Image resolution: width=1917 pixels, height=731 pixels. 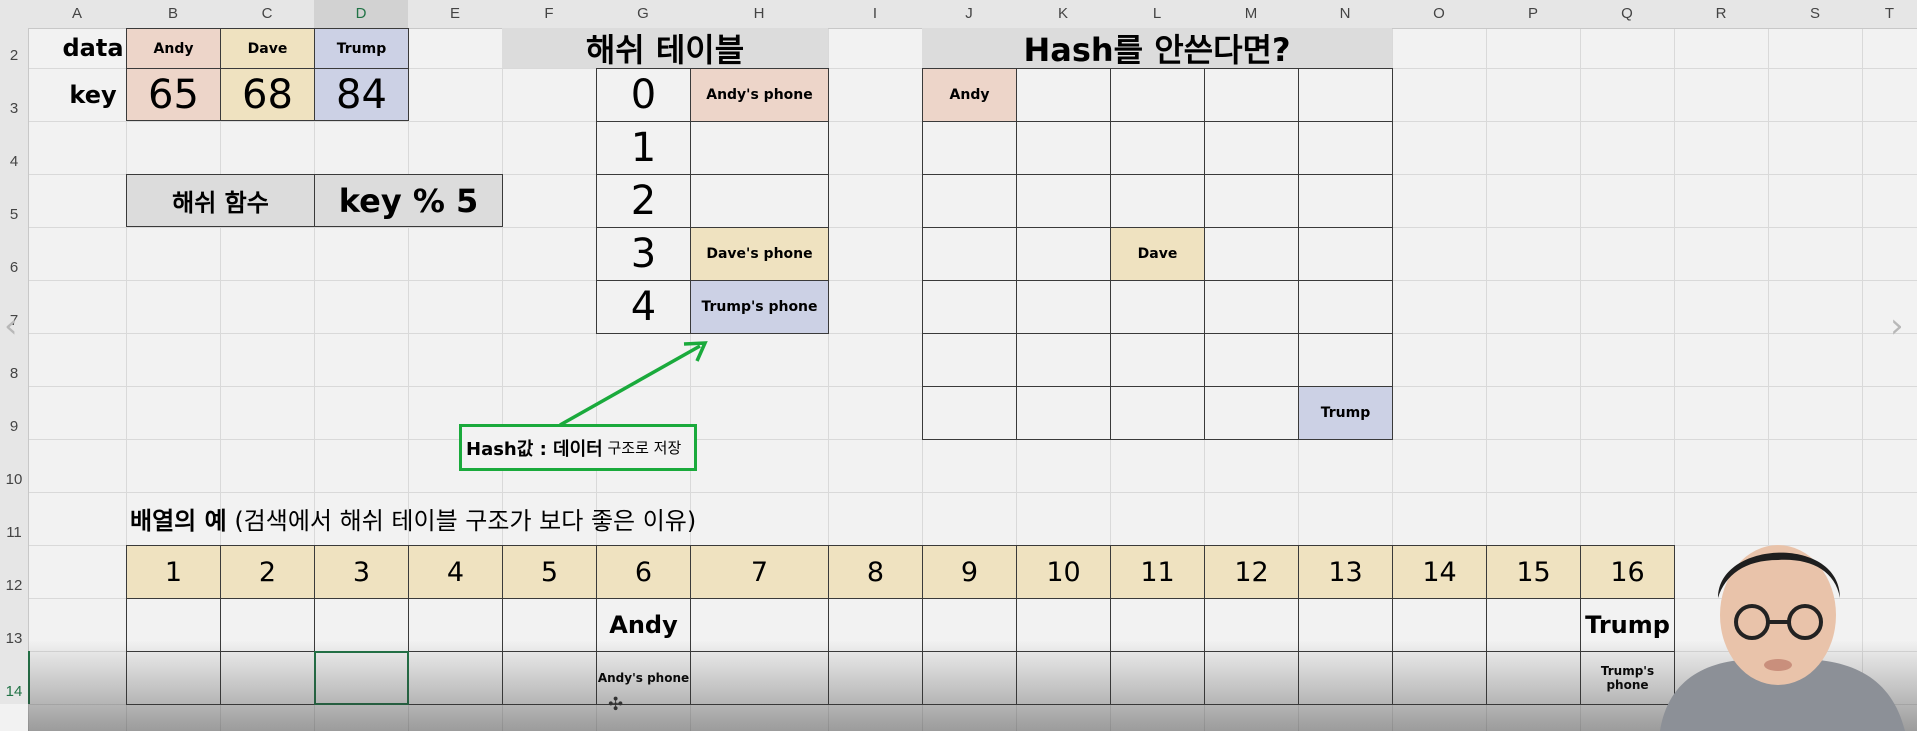 I want to click on no-hash-trump: Trump, so click(x=1345, y=413).